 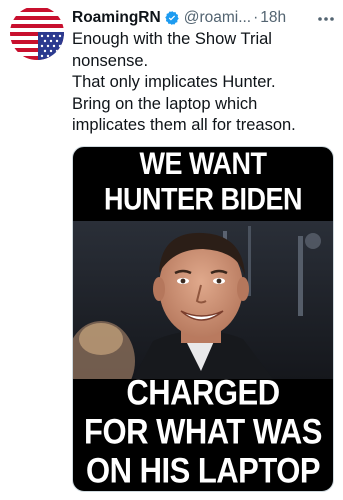 What do you see at coordinates (172, 39) in the screenshot?
I see `tweet-text-line: Enough with the Show Trial` at bounding box center [172, 39].